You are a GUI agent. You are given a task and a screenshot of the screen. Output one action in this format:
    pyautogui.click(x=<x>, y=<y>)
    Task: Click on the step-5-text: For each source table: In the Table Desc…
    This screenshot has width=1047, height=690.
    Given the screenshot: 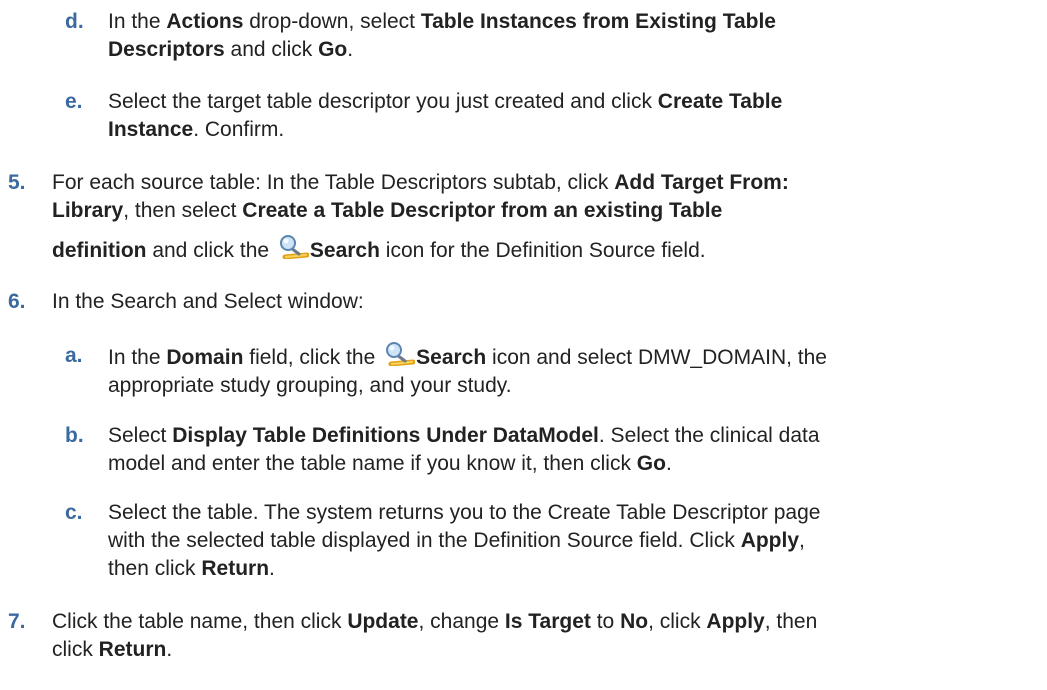 What is the action you would take?
    pyautogui.click(x=420, y=216)
    